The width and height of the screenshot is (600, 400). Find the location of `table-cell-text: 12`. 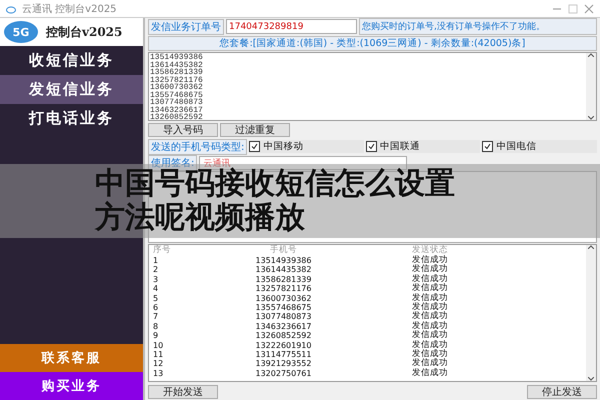

table-cell-text: 12 is located at coordinates (158, 364).